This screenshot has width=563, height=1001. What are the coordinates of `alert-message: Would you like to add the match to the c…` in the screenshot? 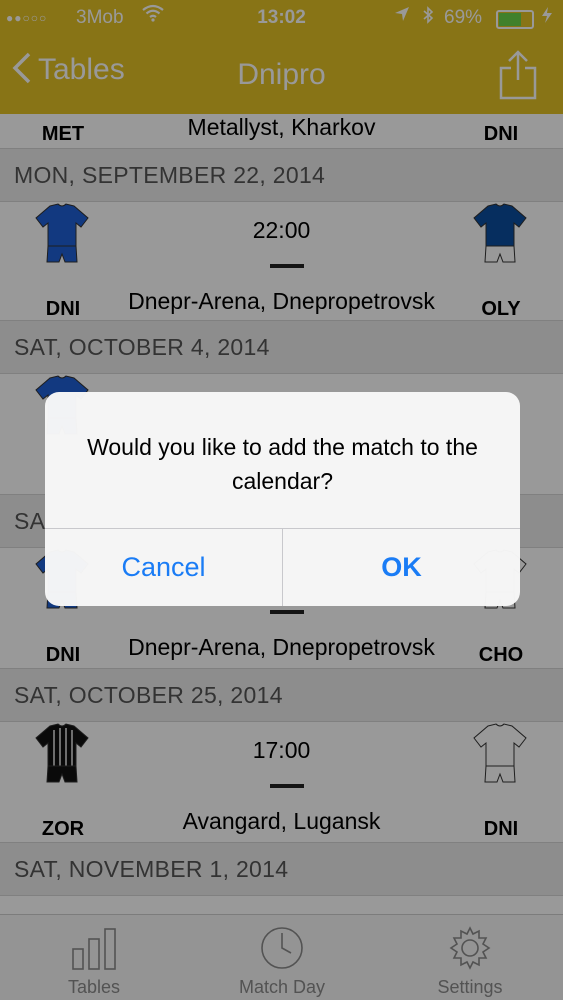 It's located at (282, 464).